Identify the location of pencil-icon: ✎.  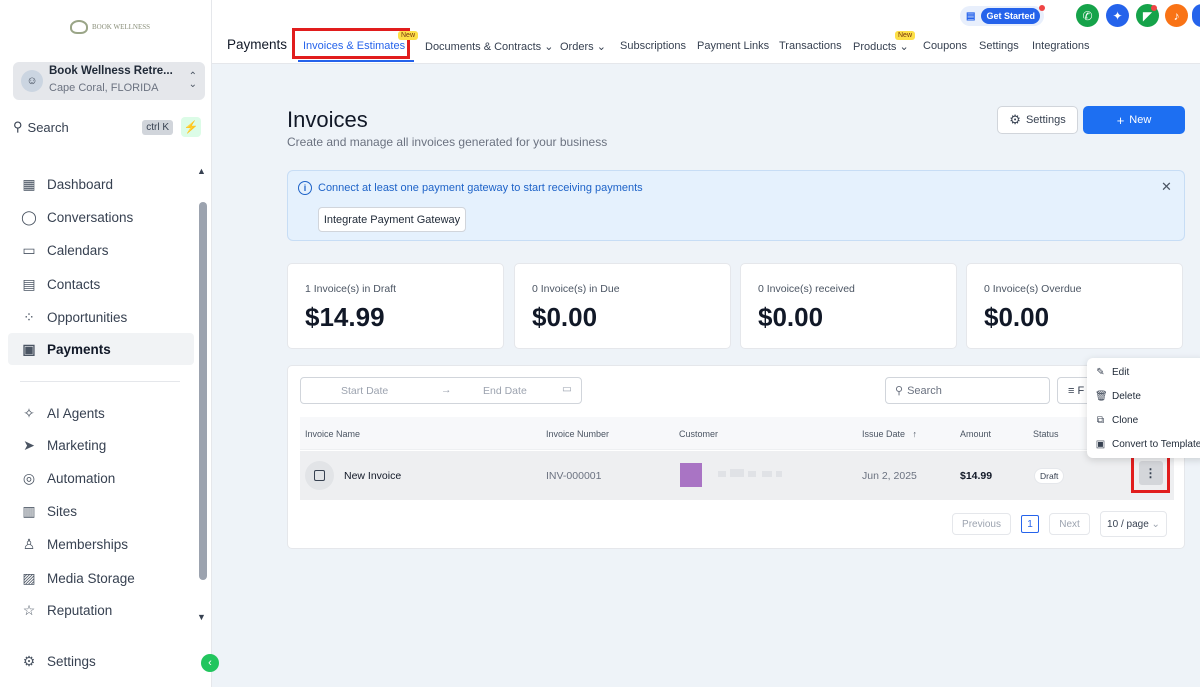
(1100, 372).